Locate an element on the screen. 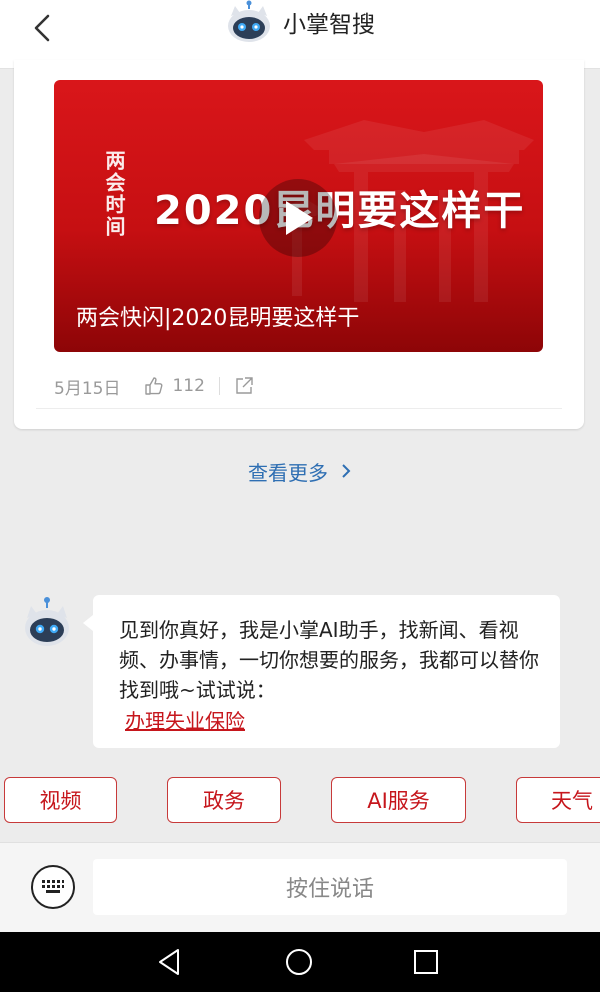 The width and height of the screenshot is (600, 992). nav-home-icon is located at coordinates (299, 962).